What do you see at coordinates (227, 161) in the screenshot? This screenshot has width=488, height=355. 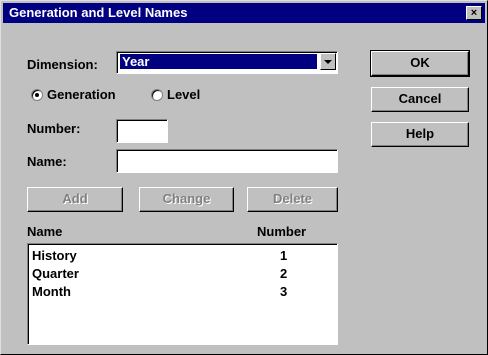 I see `name-field` at bounding box center [227, 161].